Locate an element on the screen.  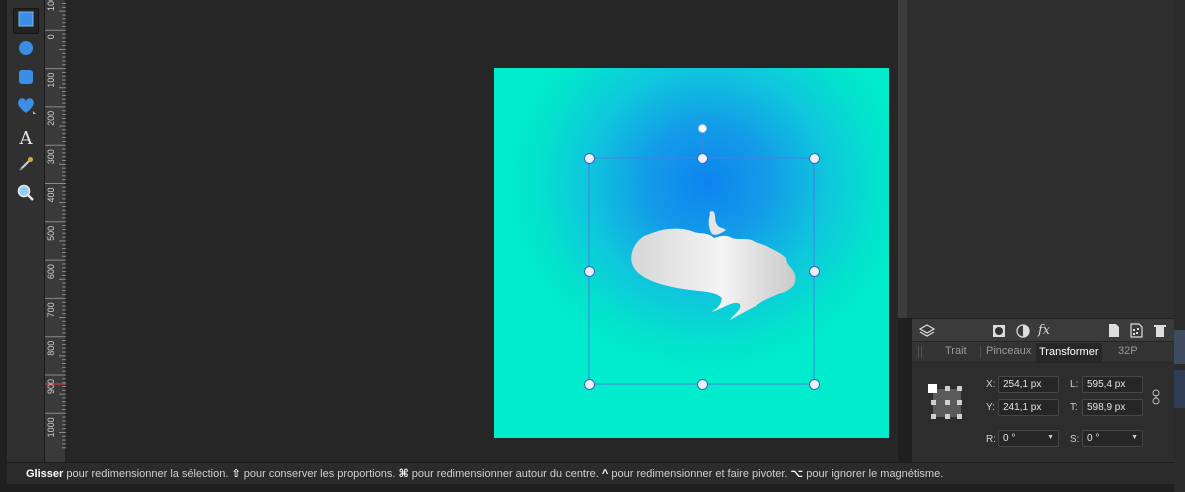
rotation-value: 0 ° is located at coordinates (1009, 438).